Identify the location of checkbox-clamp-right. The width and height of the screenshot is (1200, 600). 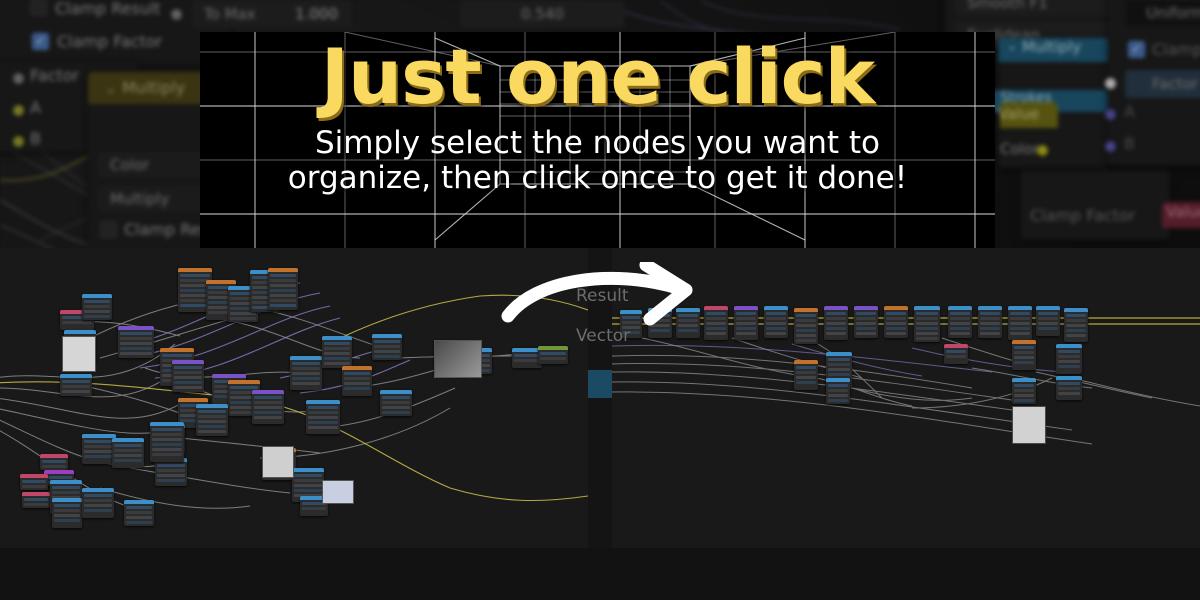
(1136, 49).